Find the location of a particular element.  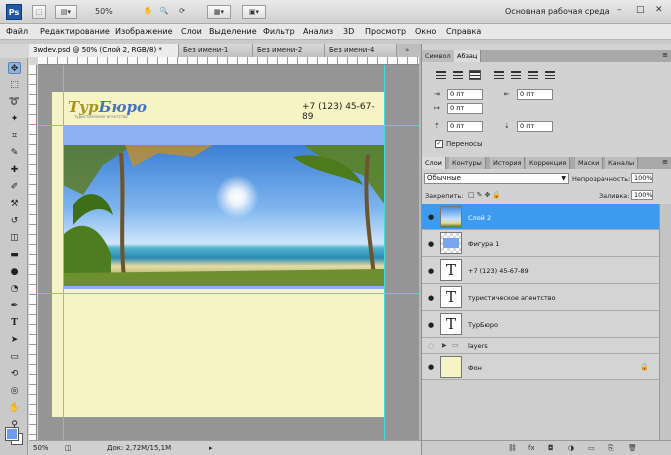

rotate-view-icon: ⟳ is located at coordinates (182, 12).